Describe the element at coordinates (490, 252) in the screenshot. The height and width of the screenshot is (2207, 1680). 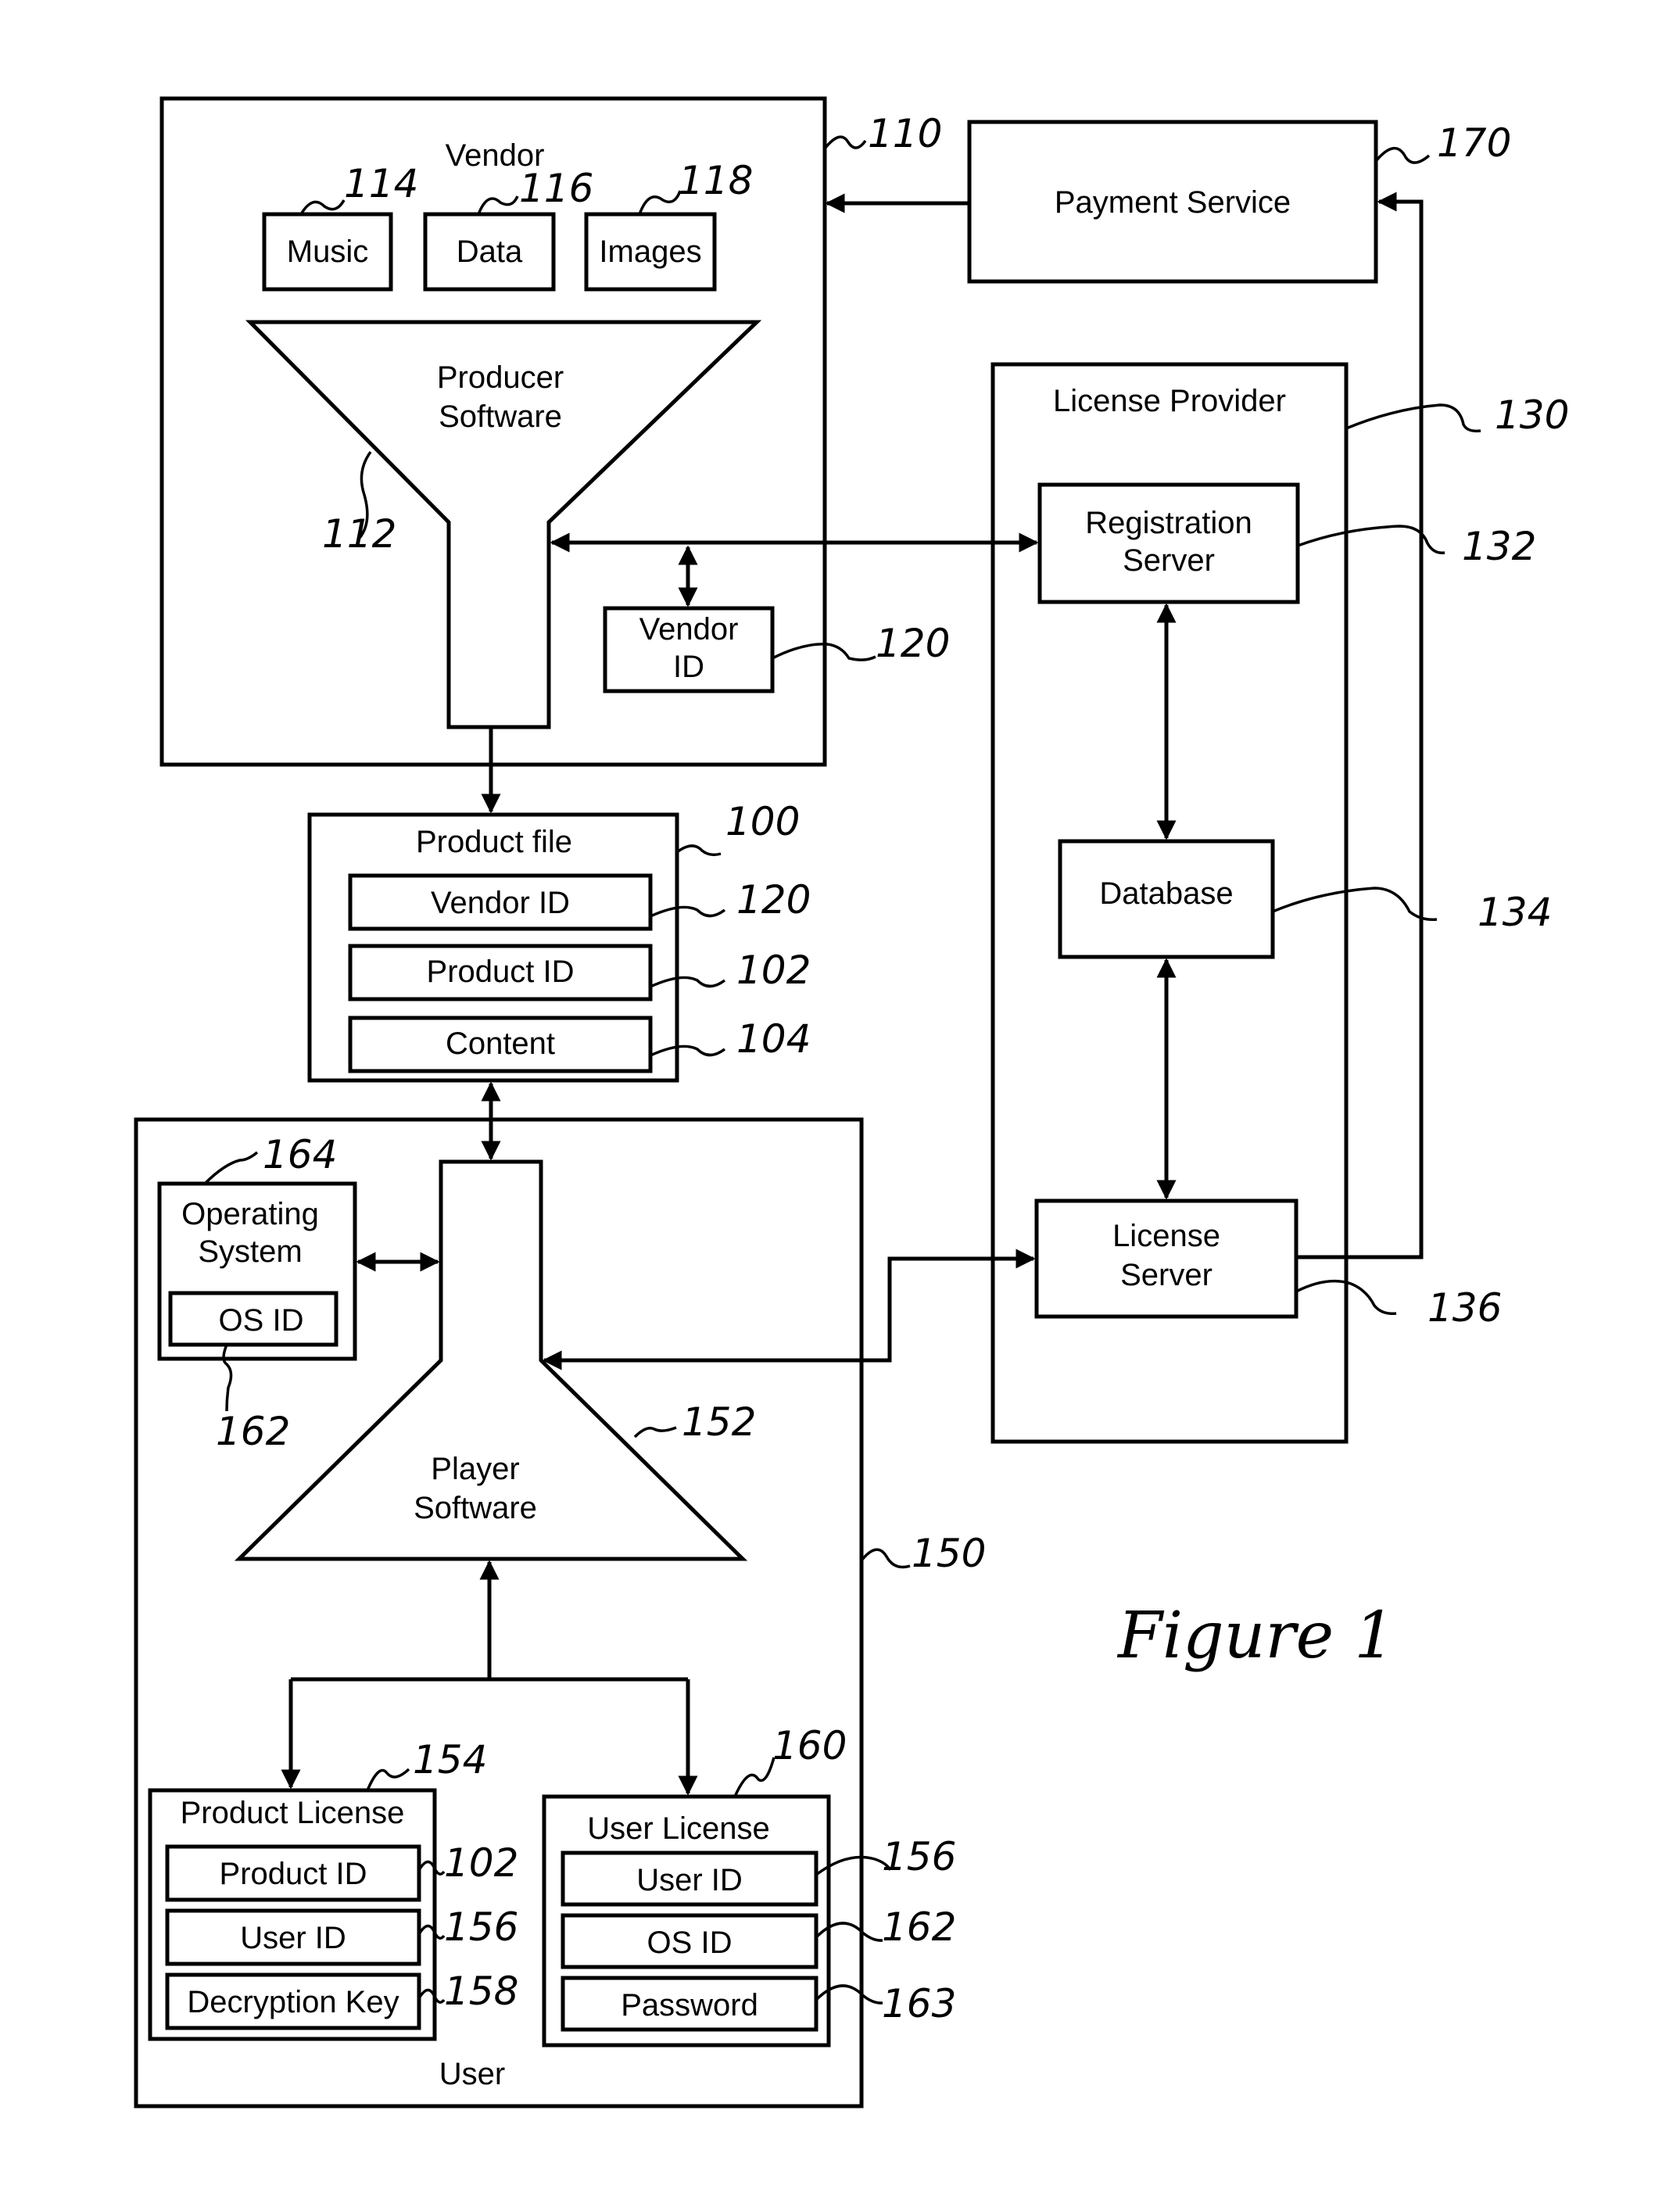
I see `data-label: Data` at that location.